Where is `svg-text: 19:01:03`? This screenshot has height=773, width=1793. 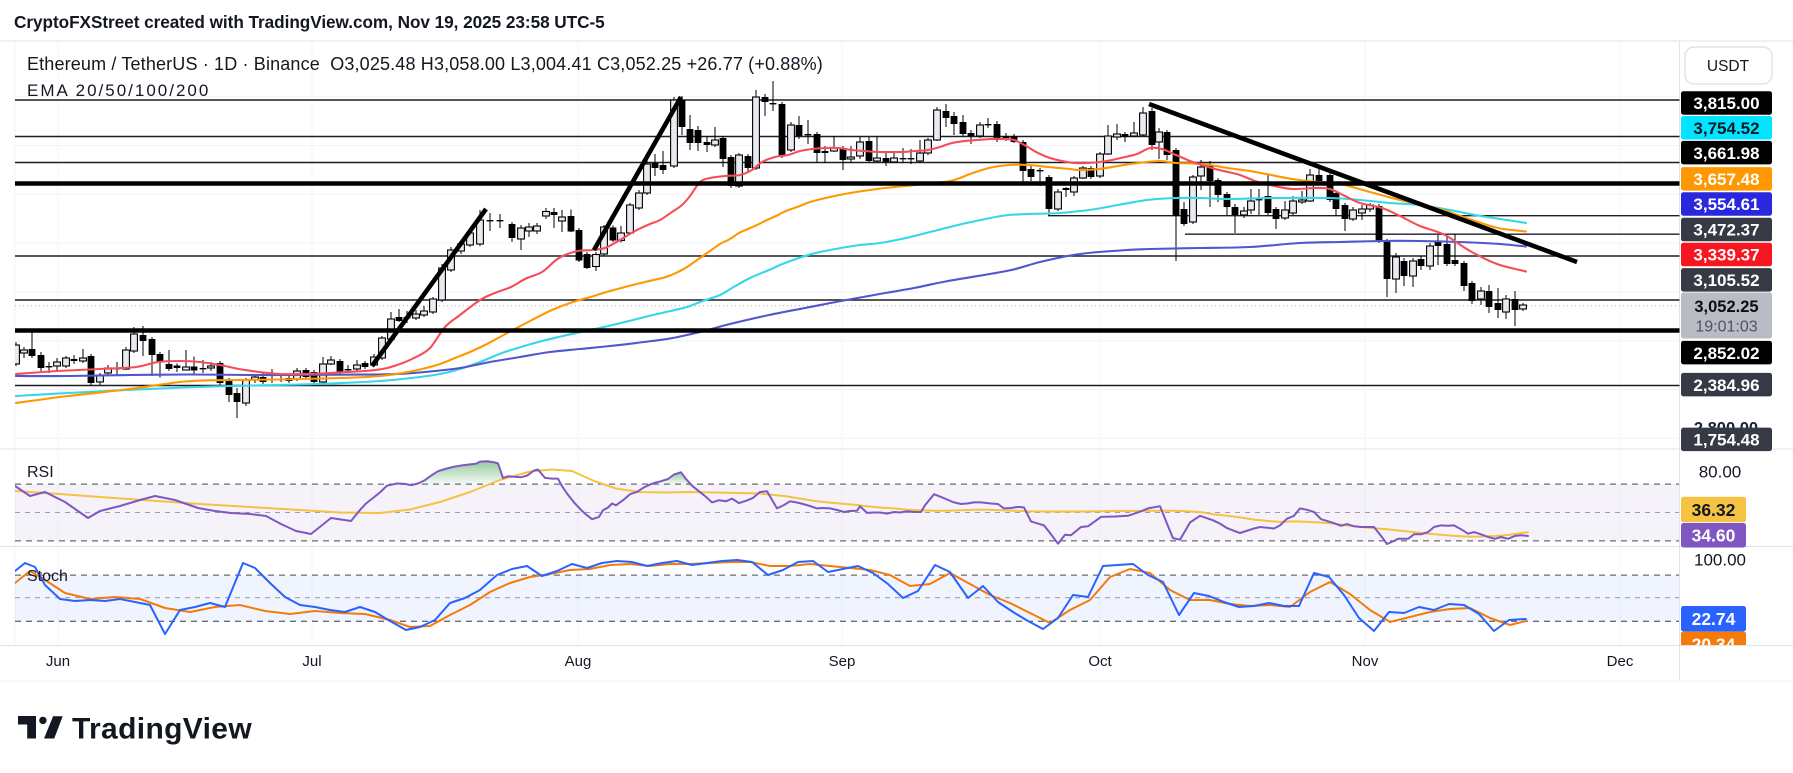 svg-text: 19:01:03 is located at coordinates (1726, 327).